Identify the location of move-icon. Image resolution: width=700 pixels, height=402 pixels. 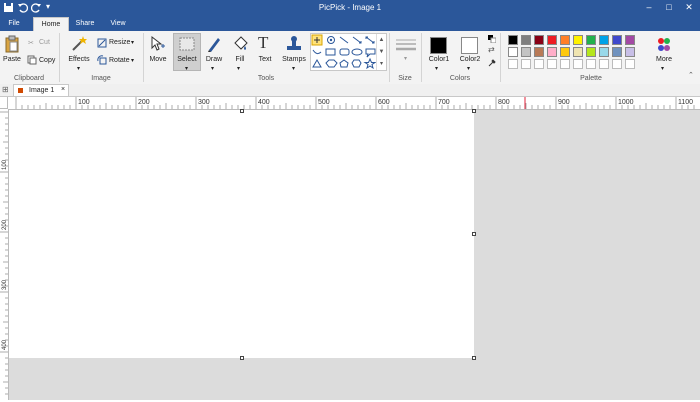
(158, 44).